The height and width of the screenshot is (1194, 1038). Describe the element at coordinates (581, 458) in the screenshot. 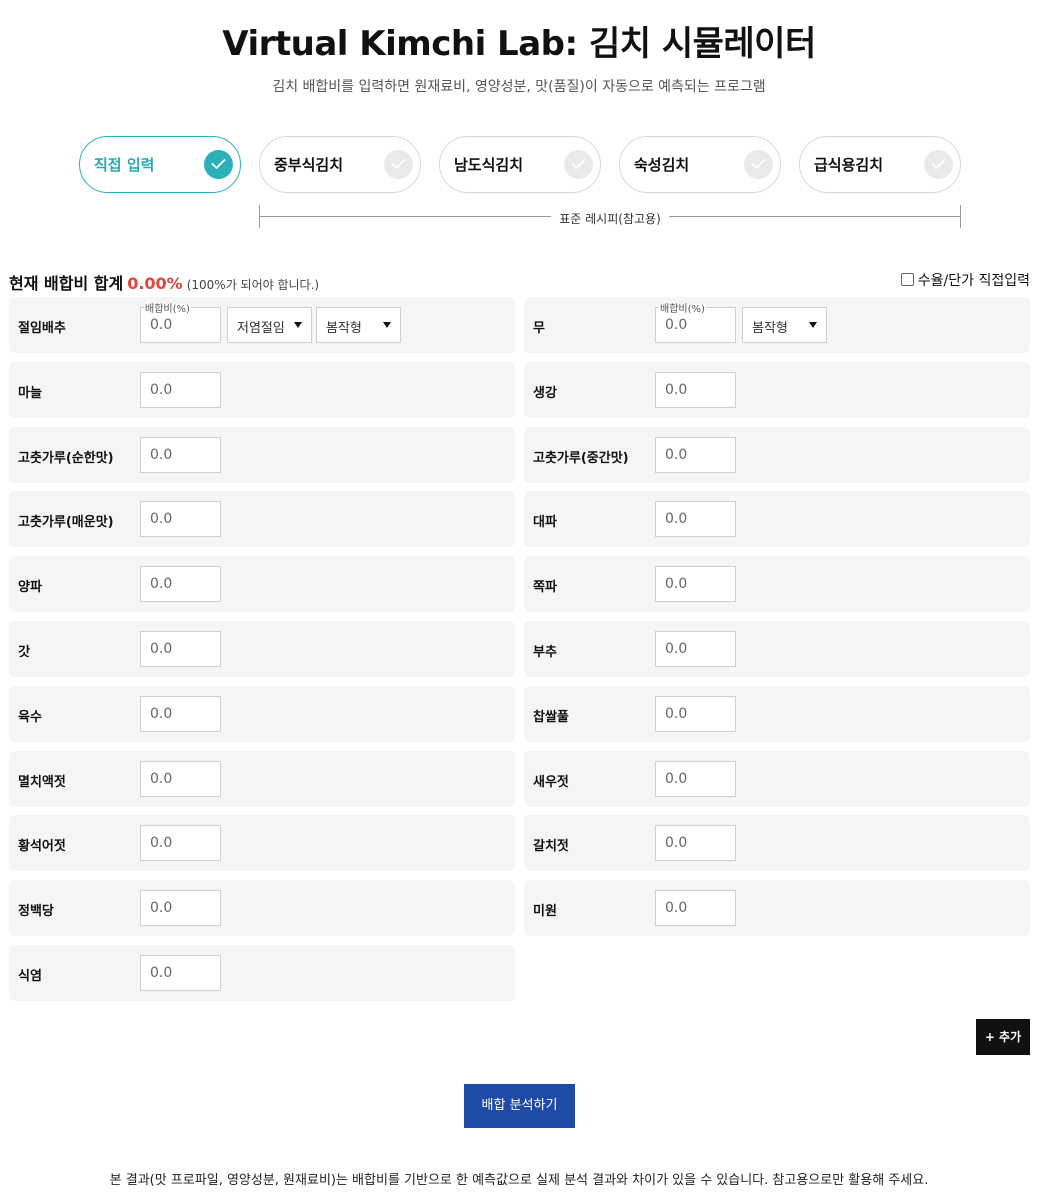

I see `ingredient-name: 고춧가루(중간맛)` at that location.